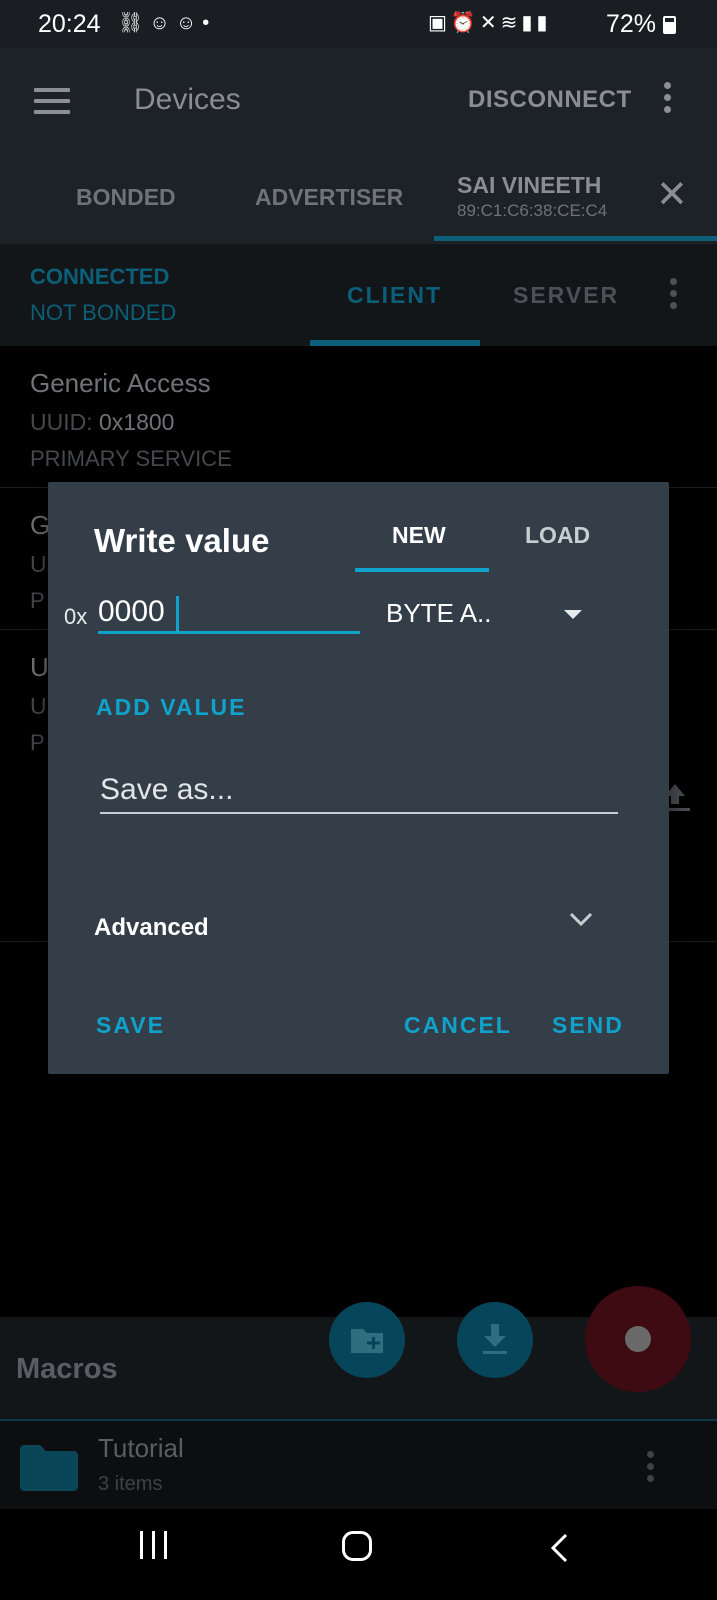  What do you see at coordinates (672, 195) in the screenshot?
I see `close-icon: ✕` at bounding box center [672, 195].